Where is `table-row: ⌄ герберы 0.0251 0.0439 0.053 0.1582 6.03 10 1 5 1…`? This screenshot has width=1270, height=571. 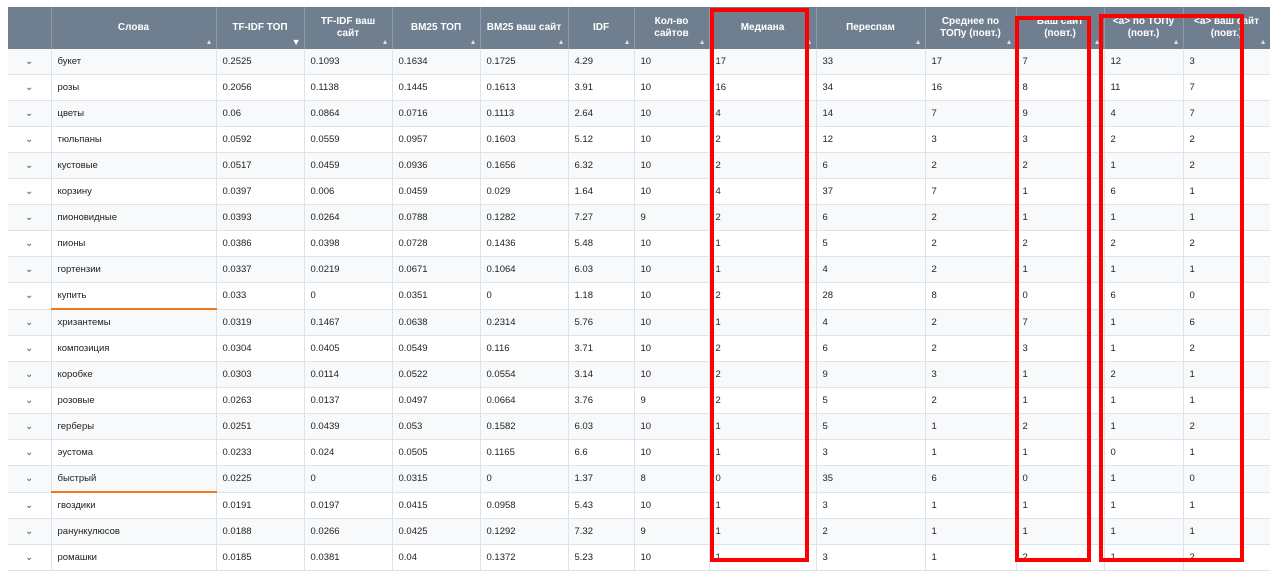 table-row: ⌄ герберы 0.0251 0.0439 0.053 0.1582 6.03 10 1 5 1… is located at coordinates (639, 426).